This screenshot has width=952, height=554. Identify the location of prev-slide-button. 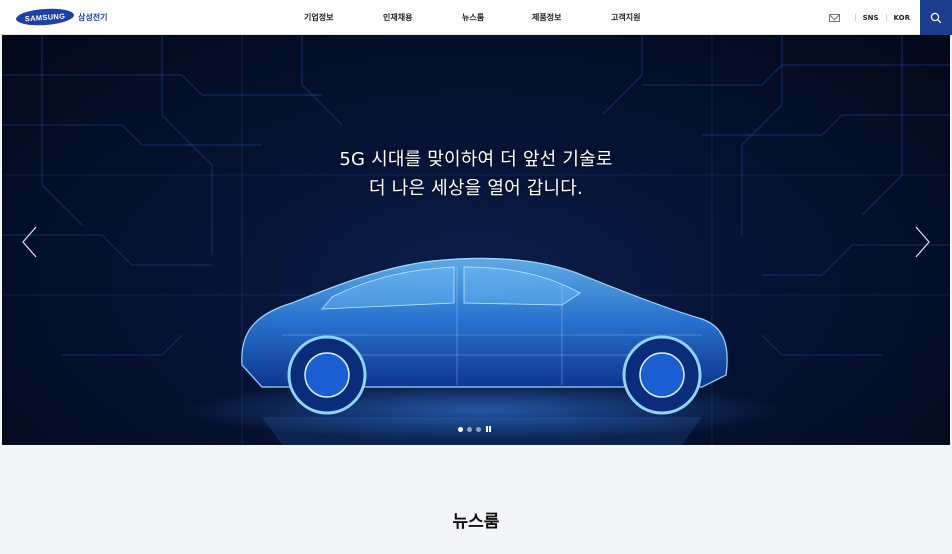
(30, 242).